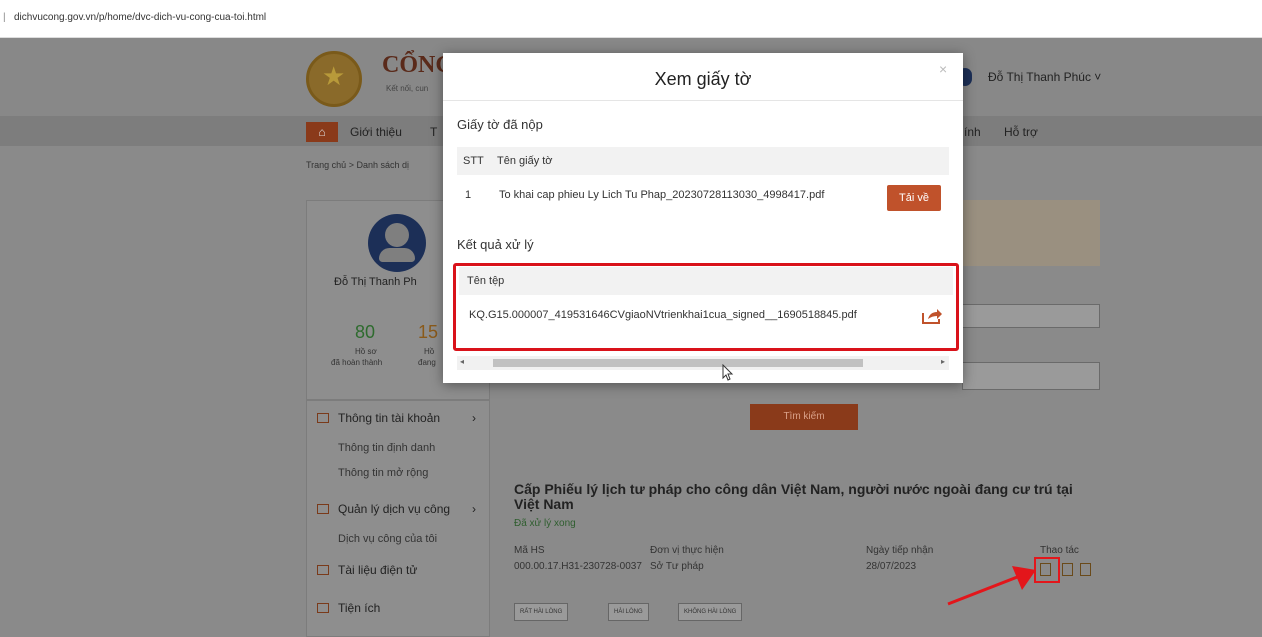 The height and width of the screenshot is (637, 1262). Describe the element at coordinates (375, 282) in the screenshot. I see `profile-name: Đỗ Thị Thanh Ph` at that location.